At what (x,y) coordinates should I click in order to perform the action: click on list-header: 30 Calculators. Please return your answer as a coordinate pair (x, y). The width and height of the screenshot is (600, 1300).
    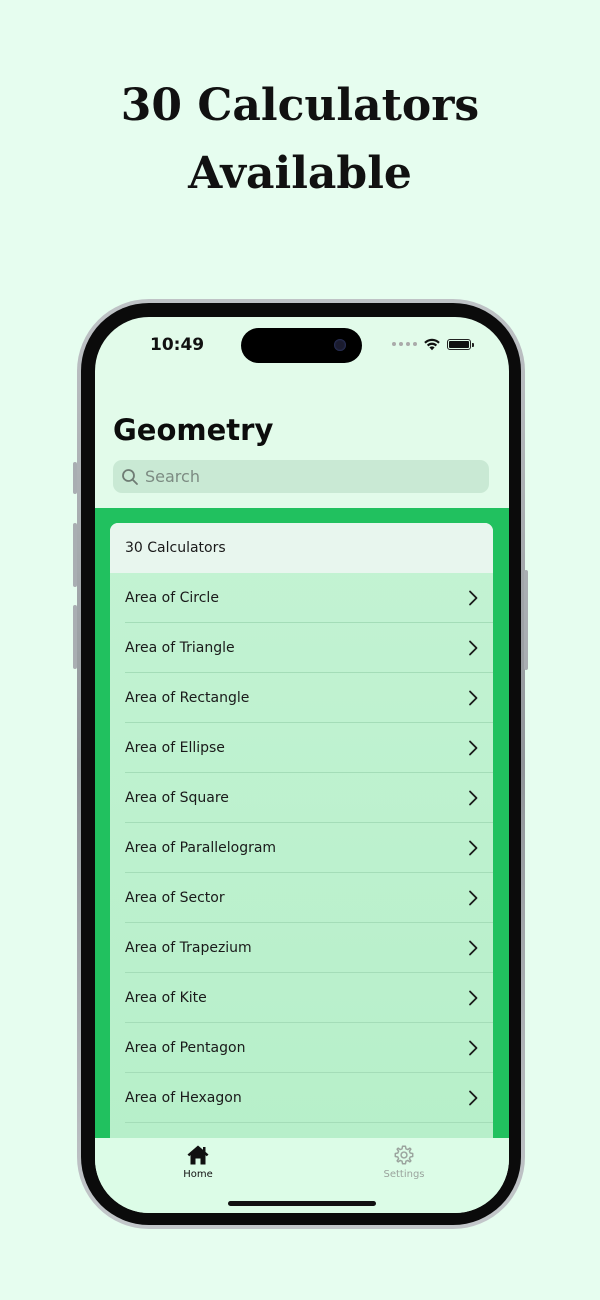
    Looking at the image, I should click on (301, 548).